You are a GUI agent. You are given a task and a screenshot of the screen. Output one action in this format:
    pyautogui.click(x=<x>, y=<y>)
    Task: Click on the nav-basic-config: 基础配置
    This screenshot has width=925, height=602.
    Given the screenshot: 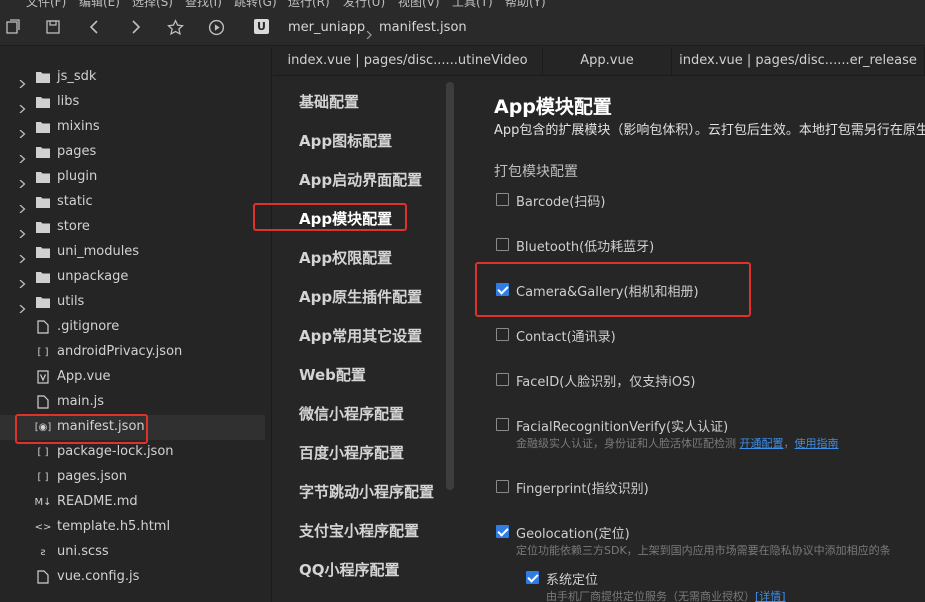 What is the action you would take?
    pyautogui.click(x=329, y=101)
    